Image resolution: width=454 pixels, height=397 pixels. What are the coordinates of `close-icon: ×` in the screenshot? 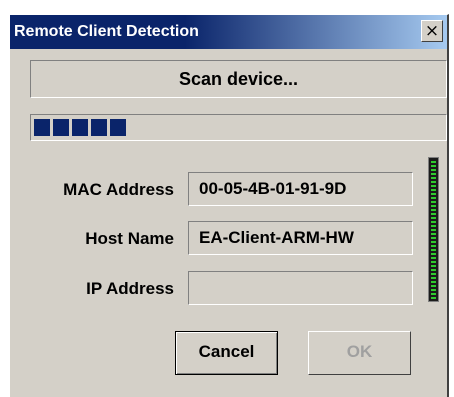 It's located at (432, 31).